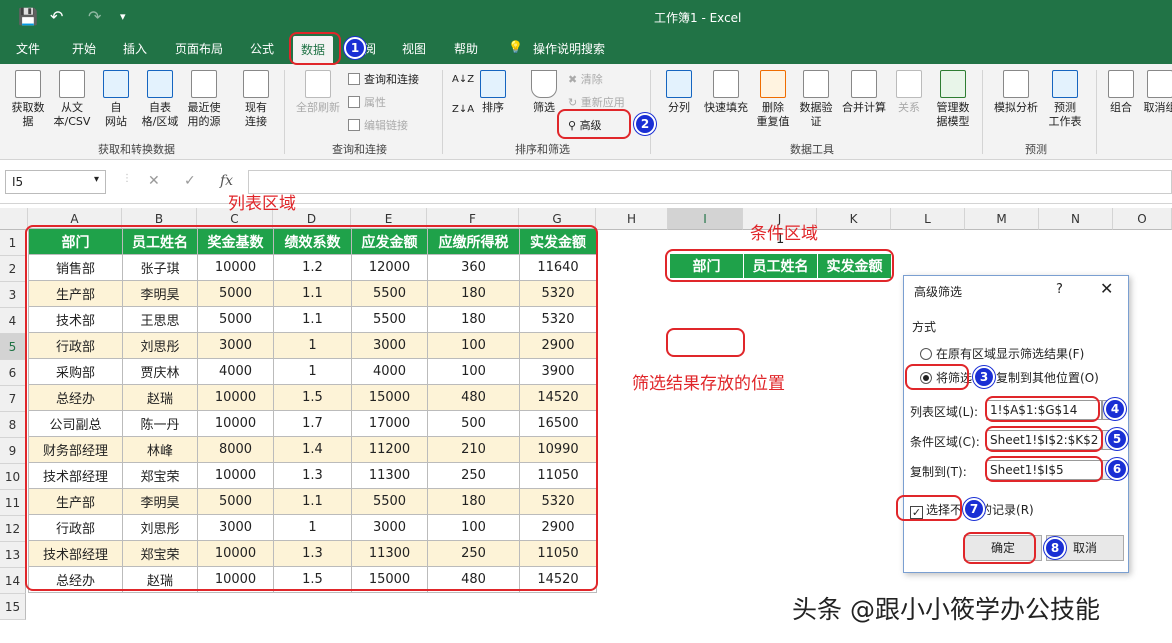 The height and width of the screenshot is (643, 1172). I want to click on database-icon, so click(28, 84).